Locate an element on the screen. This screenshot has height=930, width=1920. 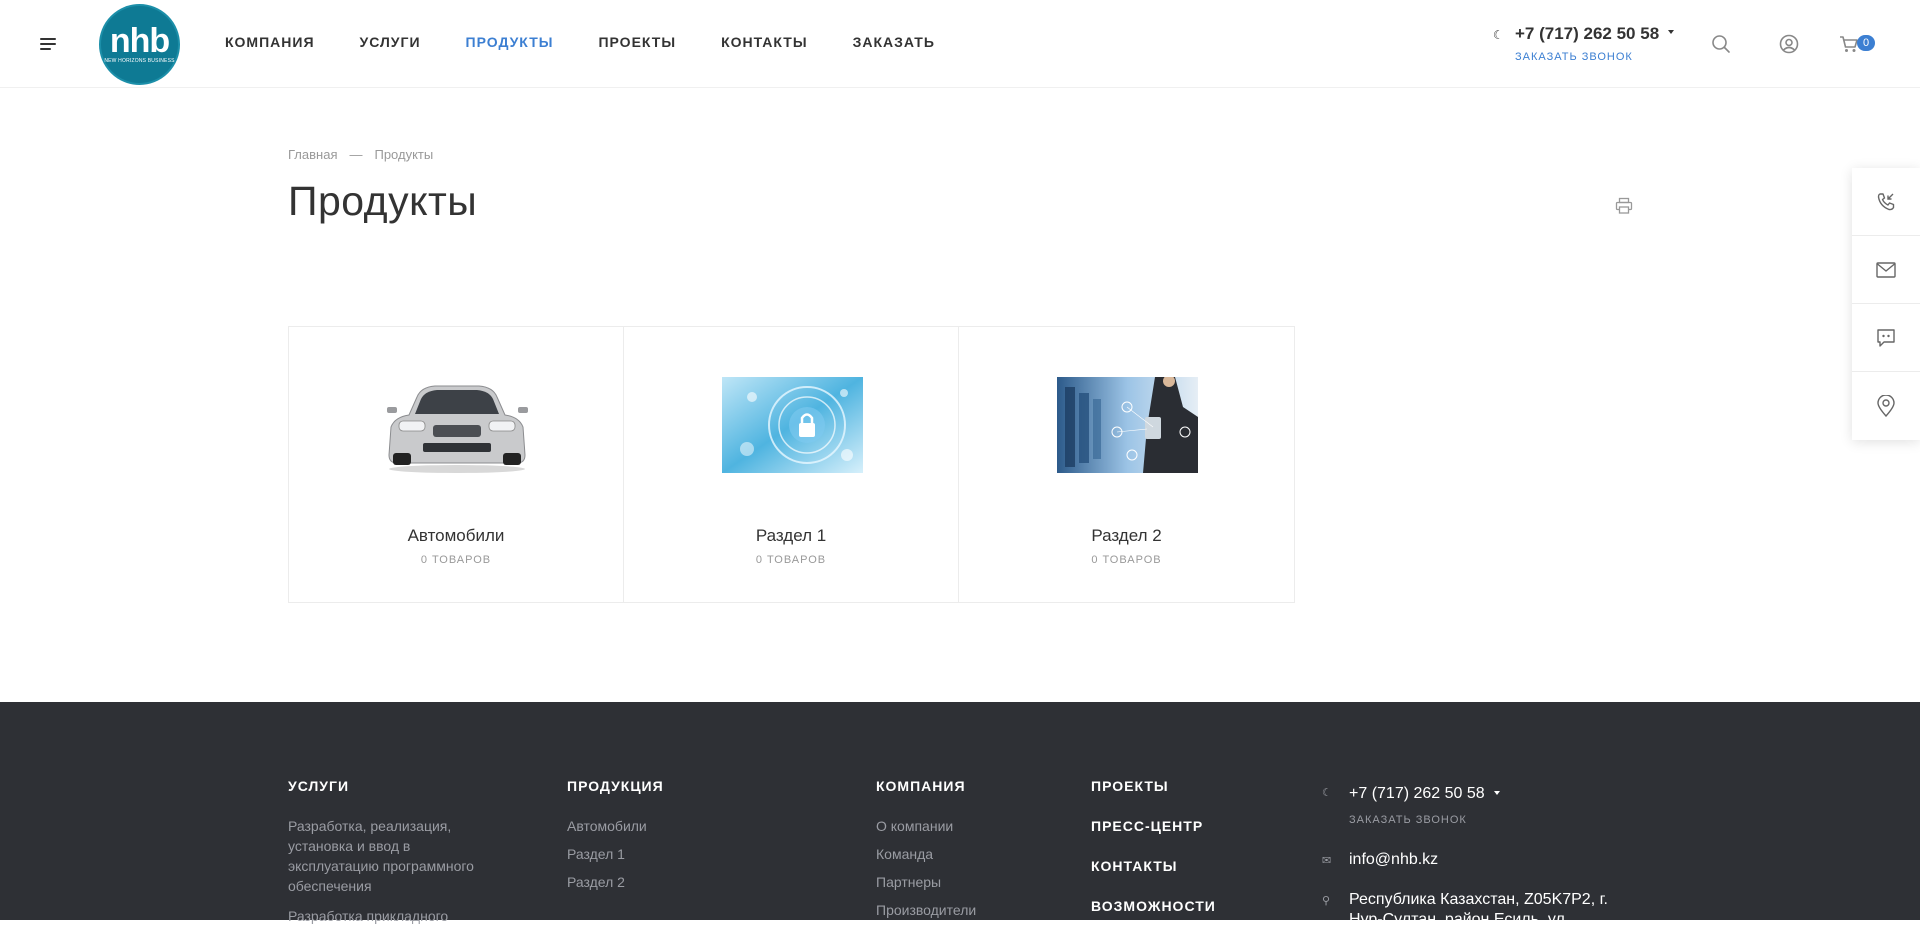
section-card-cars: Автомобили 0 ТОВАРОВ is located at coordinates (456, 464).